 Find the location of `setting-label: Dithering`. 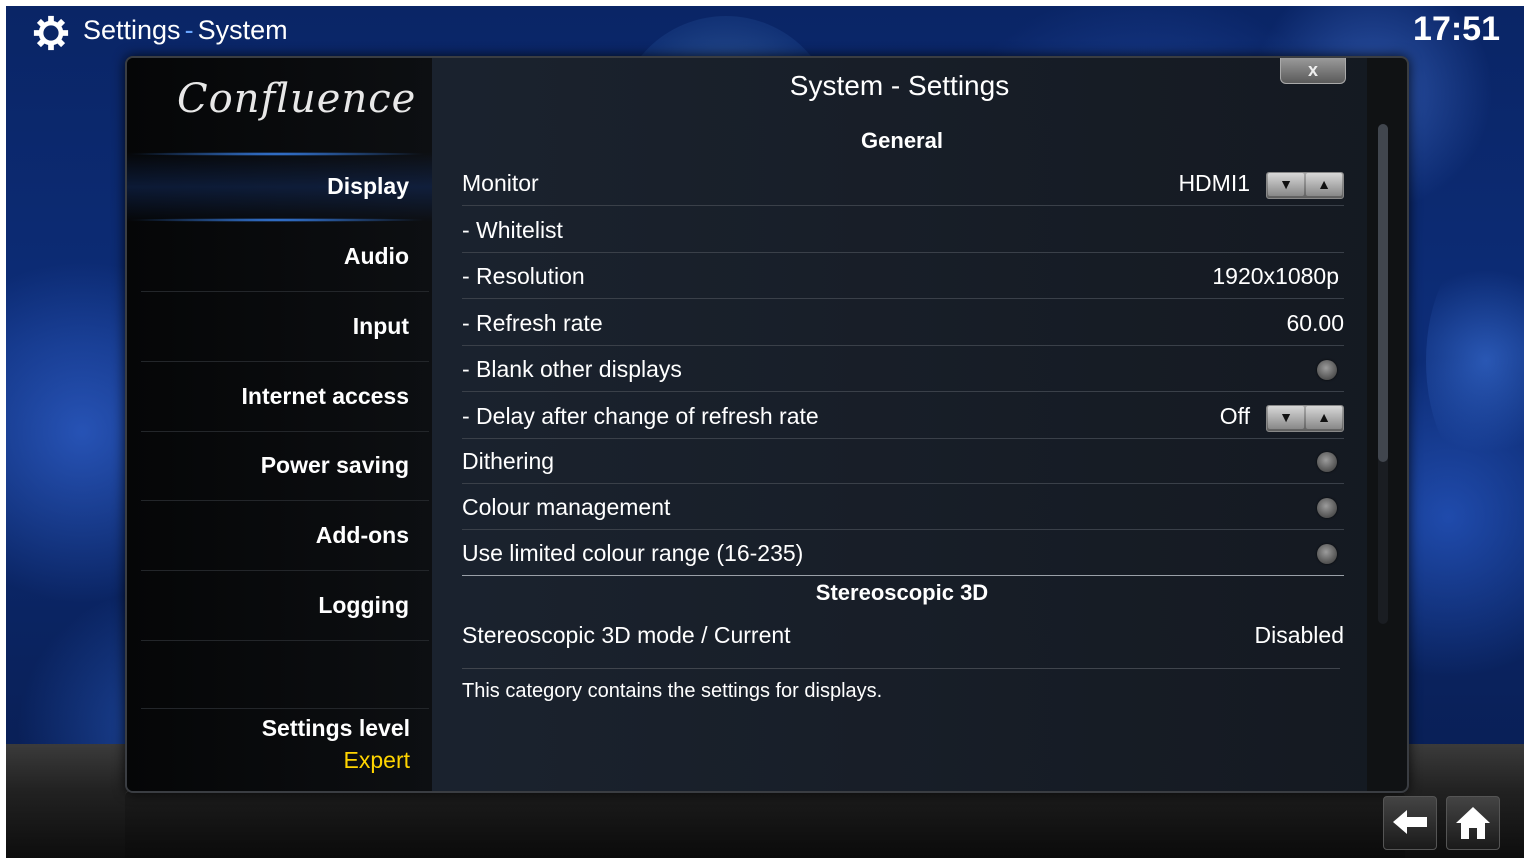

setting-label: Dithering is located at coordinates (508, 461).